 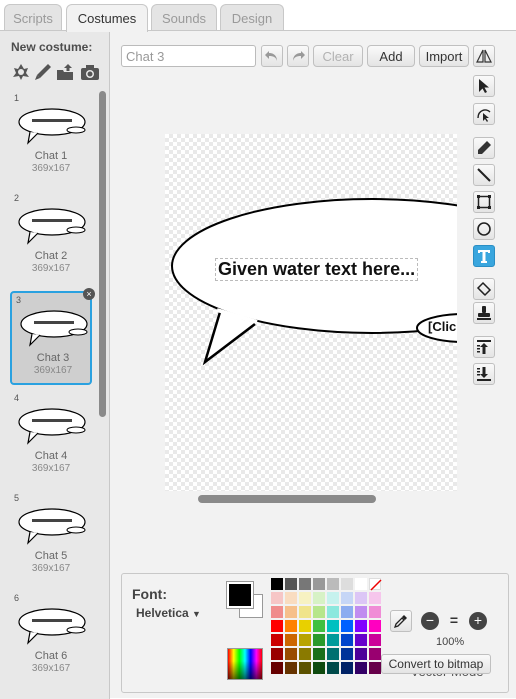 What do you see at coordinates (444, 56) in the screenshot?
I see `import-button: Import` at bounding box center [444, 56].